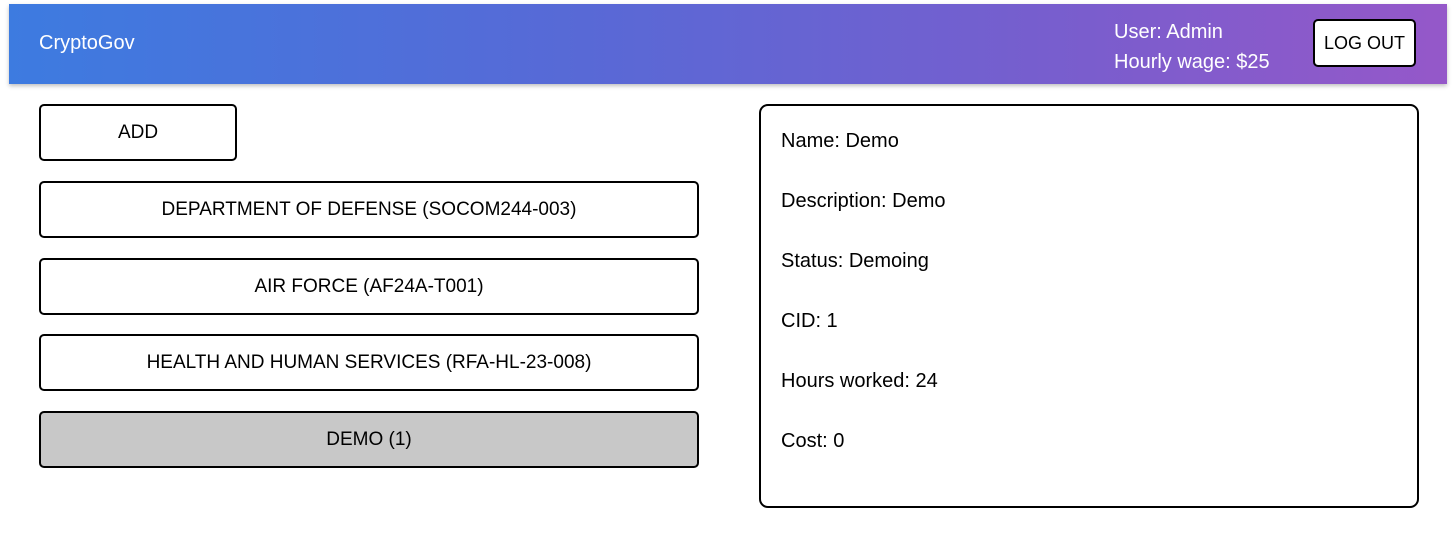 The image size is (1453, 546). What do you see at coordinates (1364, 43) in the screenshot?
I see `logout-button: LOG OUT` at bounding box center [1364, 43].